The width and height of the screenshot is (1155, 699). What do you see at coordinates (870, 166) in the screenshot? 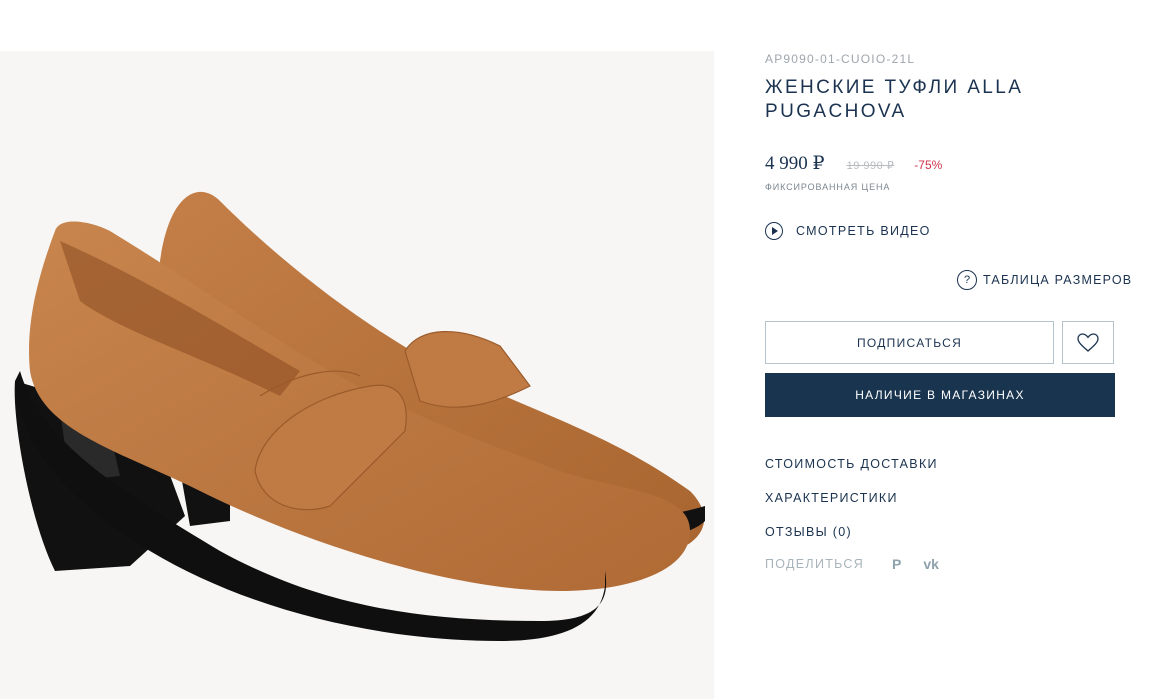
I see `old-price: 19 990 ₽` at bounding box center [870, 166].